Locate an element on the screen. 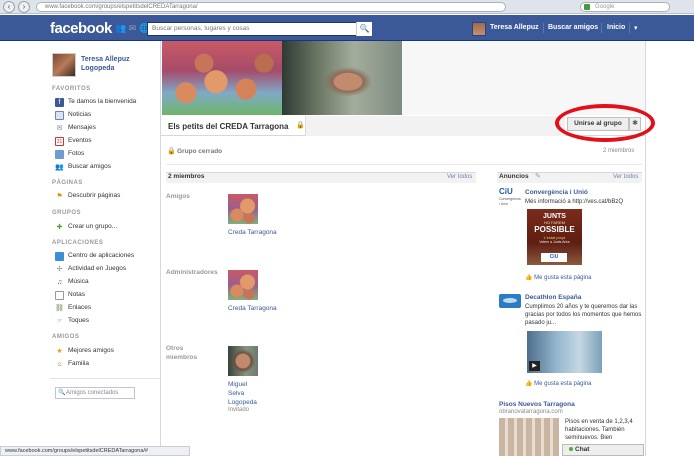 The height and width of the screenshot is (456, 694). apps-heading: APLICACIONES is located at coordinates (78, 243).